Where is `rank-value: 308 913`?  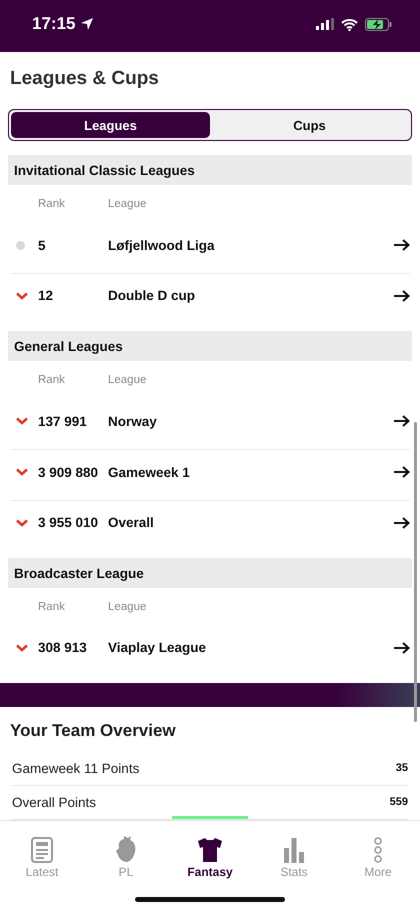
rank-value: 308 913 is located at coordinates (63, 648).